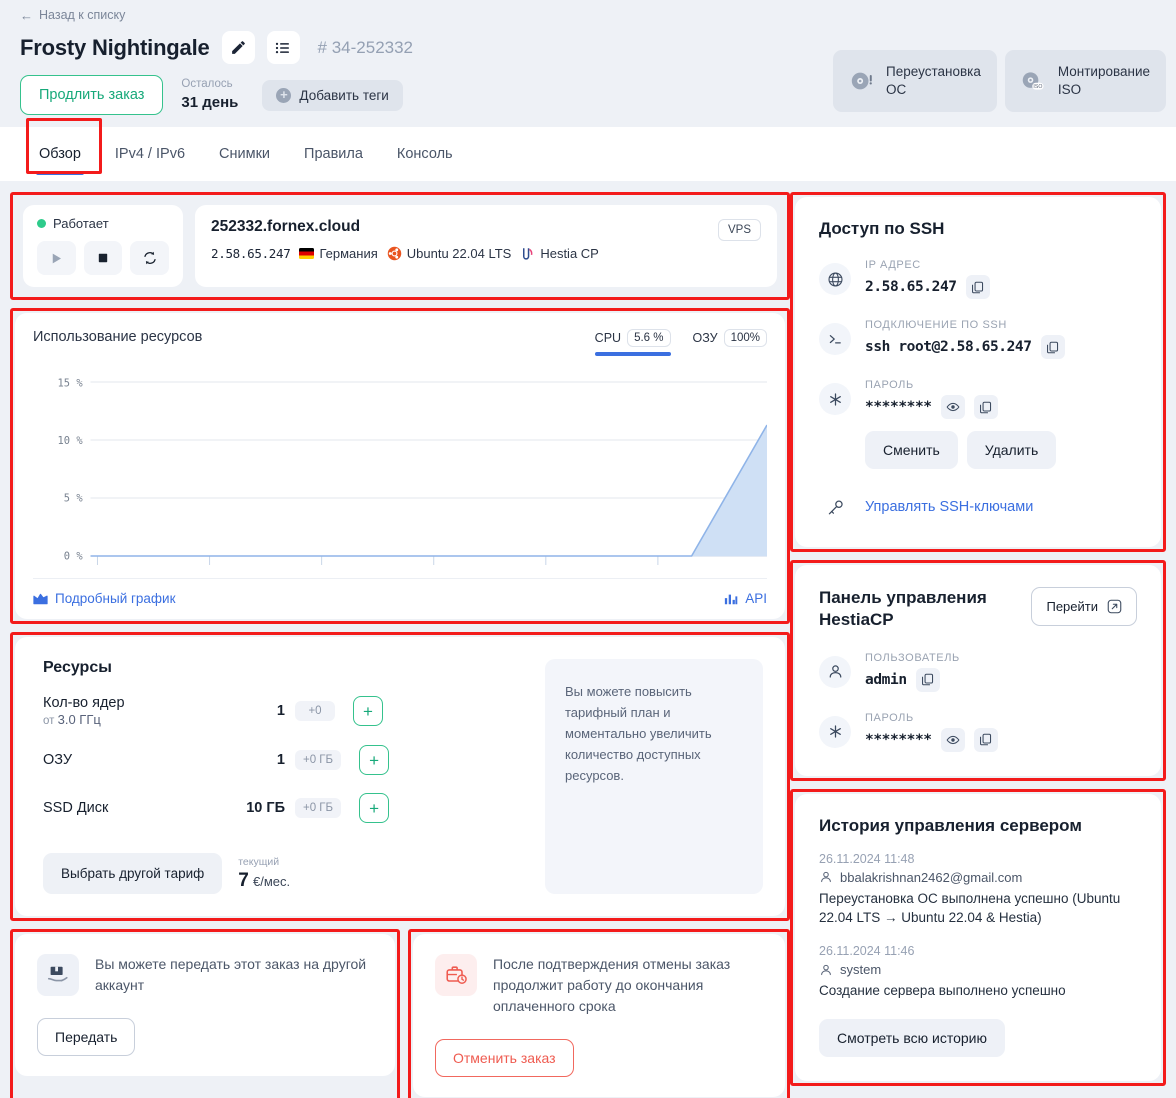 This screenshot has height=1098, width=1176. I want to click on api-link: API, so click(745, 598).